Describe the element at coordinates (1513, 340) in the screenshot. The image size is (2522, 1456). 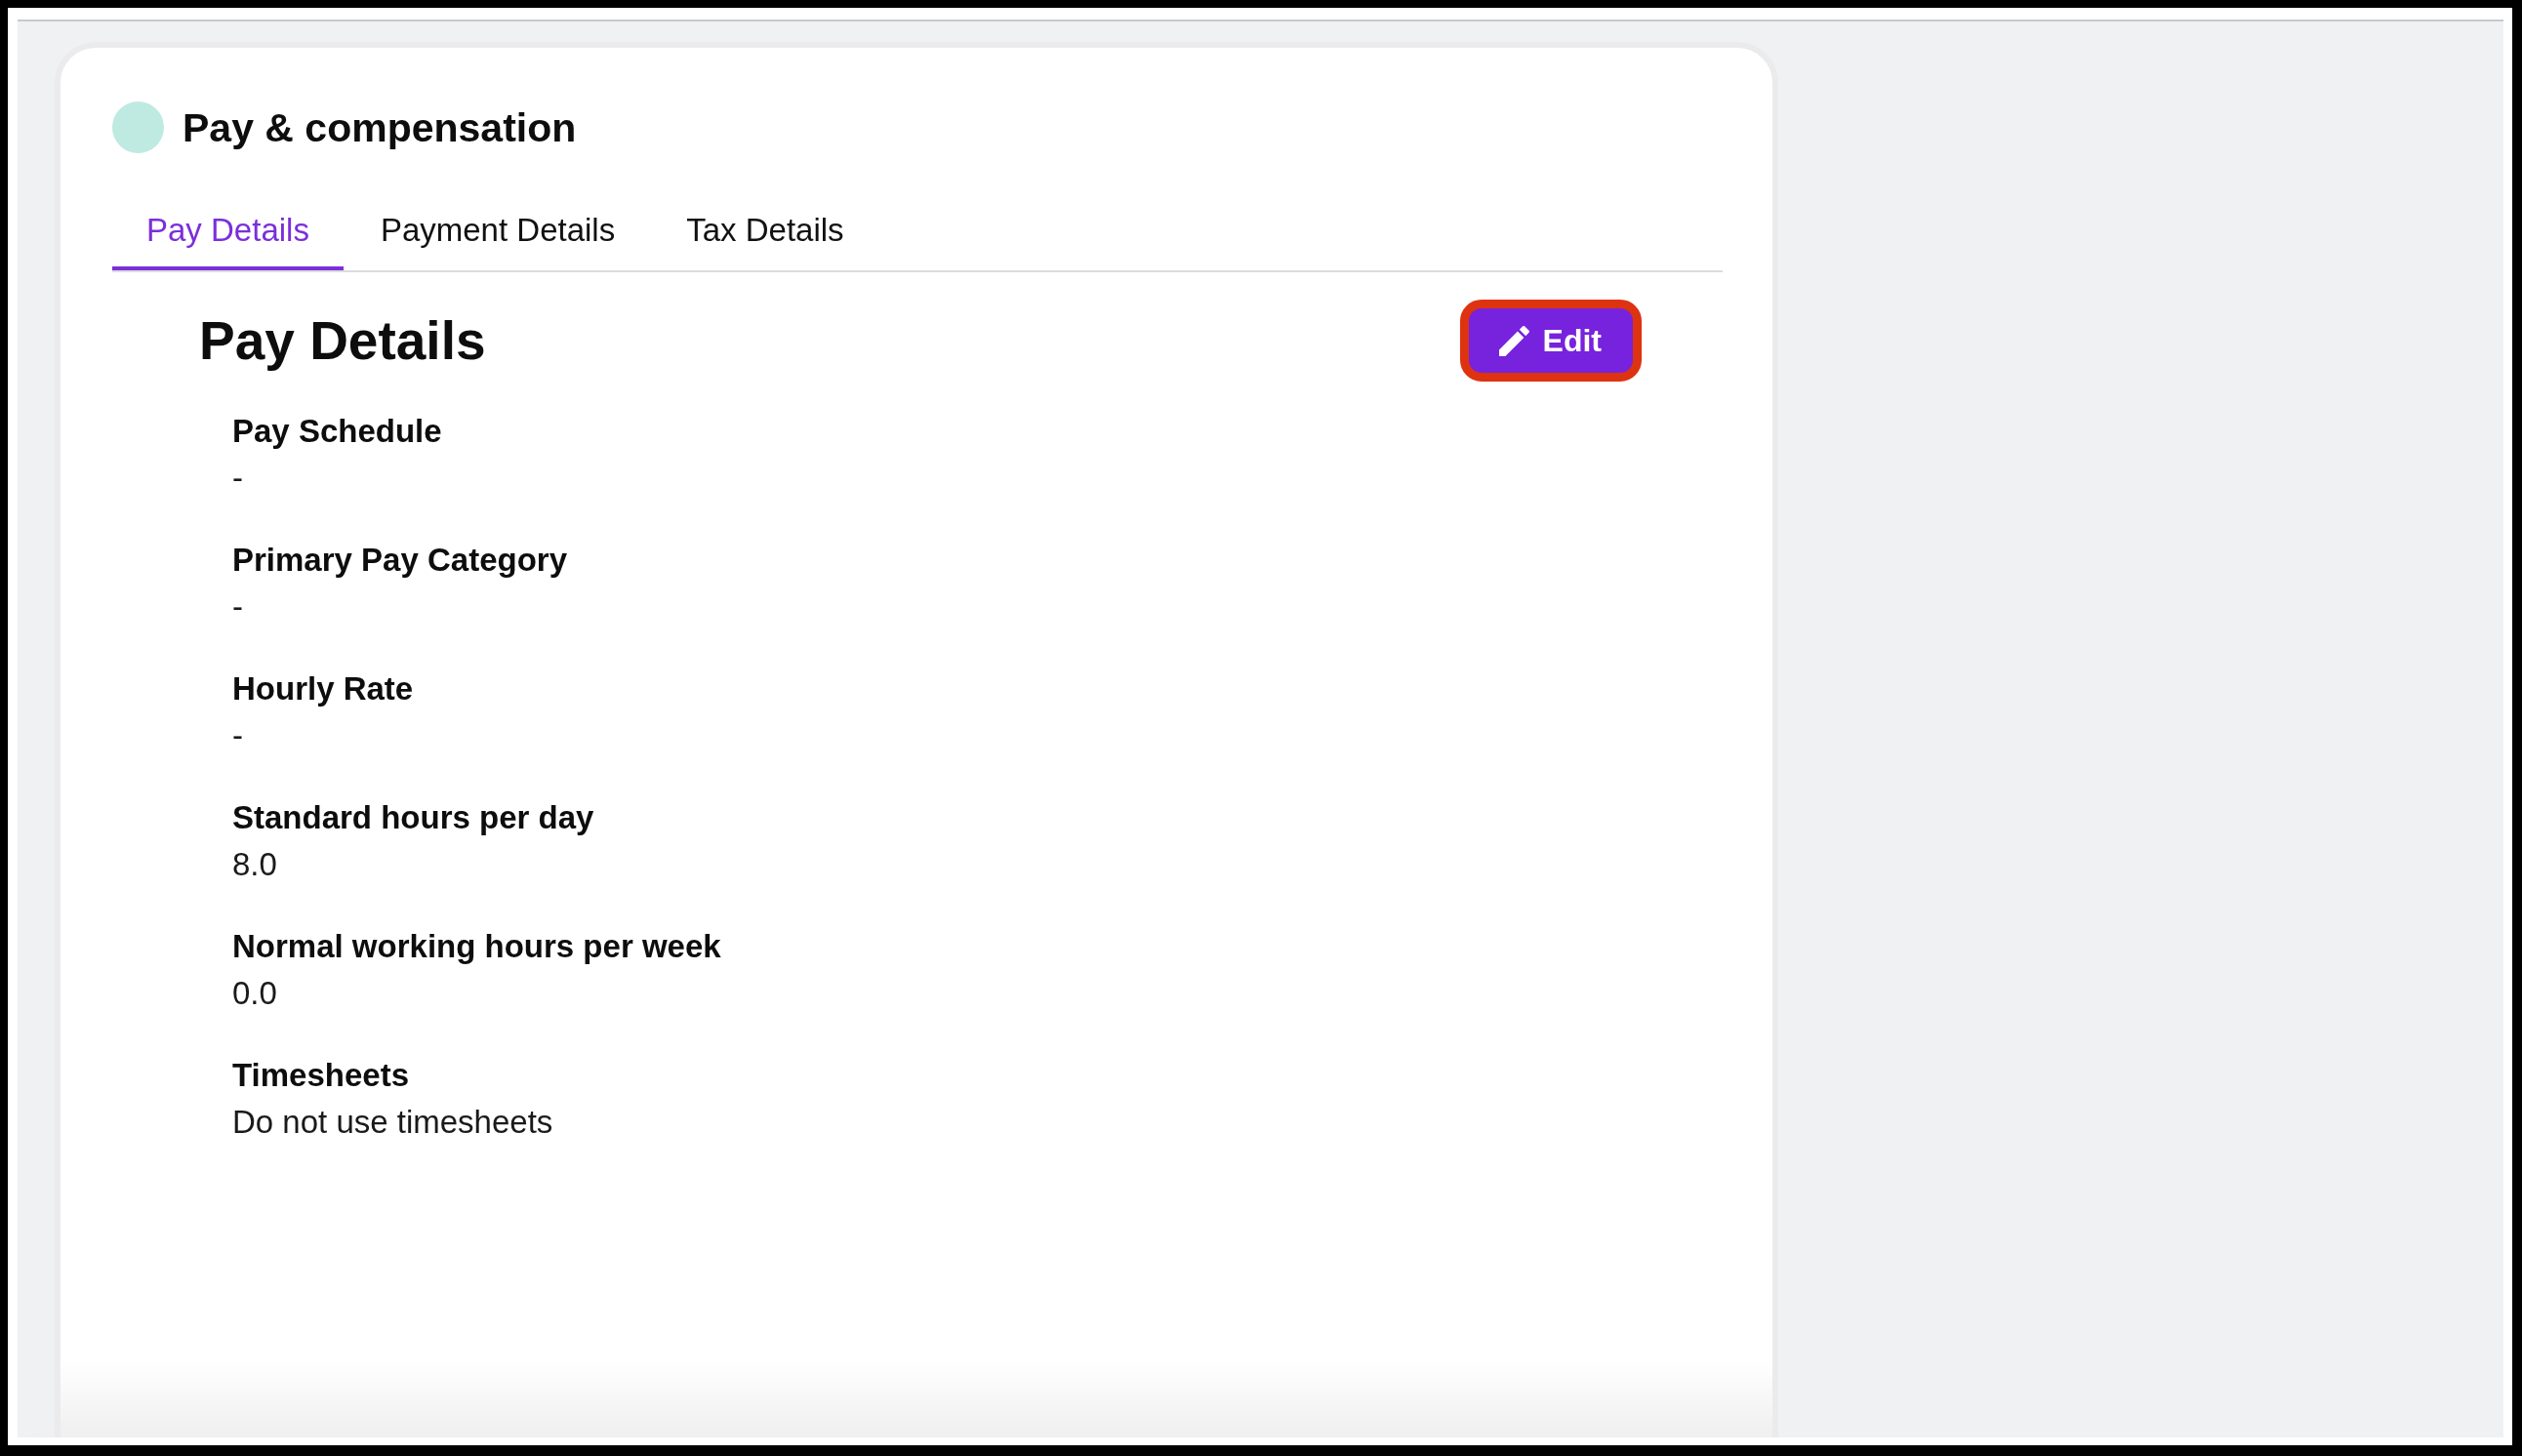
I see `pencil-icon` at that location.